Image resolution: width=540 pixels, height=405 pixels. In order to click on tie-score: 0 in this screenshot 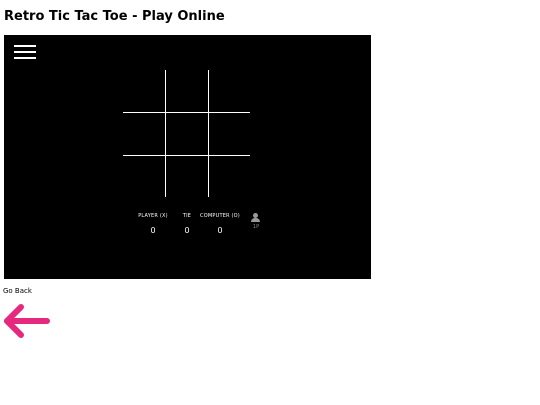, I will do `click(187, 230)`.